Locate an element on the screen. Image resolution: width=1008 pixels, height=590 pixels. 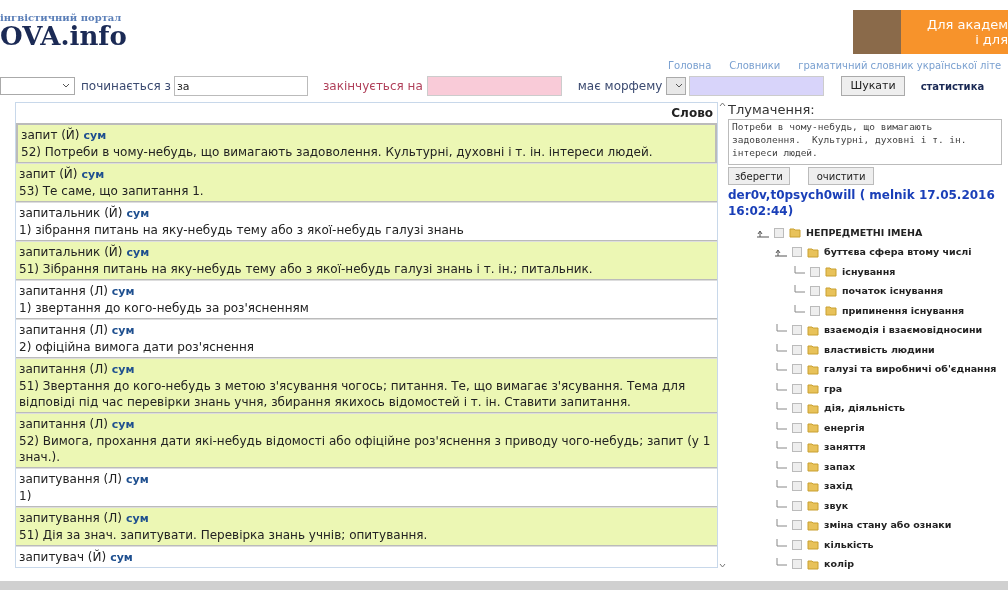
tree-item: дія, діяльність is located at coordinates (864, 408).